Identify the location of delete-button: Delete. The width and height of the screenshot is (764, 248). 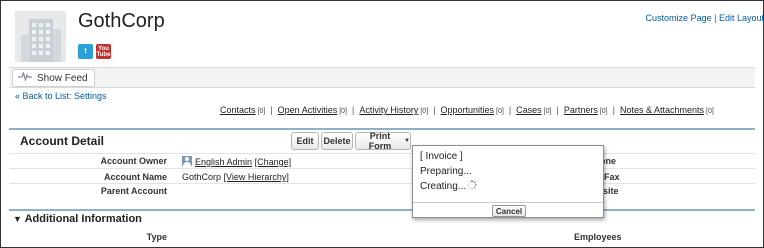
(337, 141).